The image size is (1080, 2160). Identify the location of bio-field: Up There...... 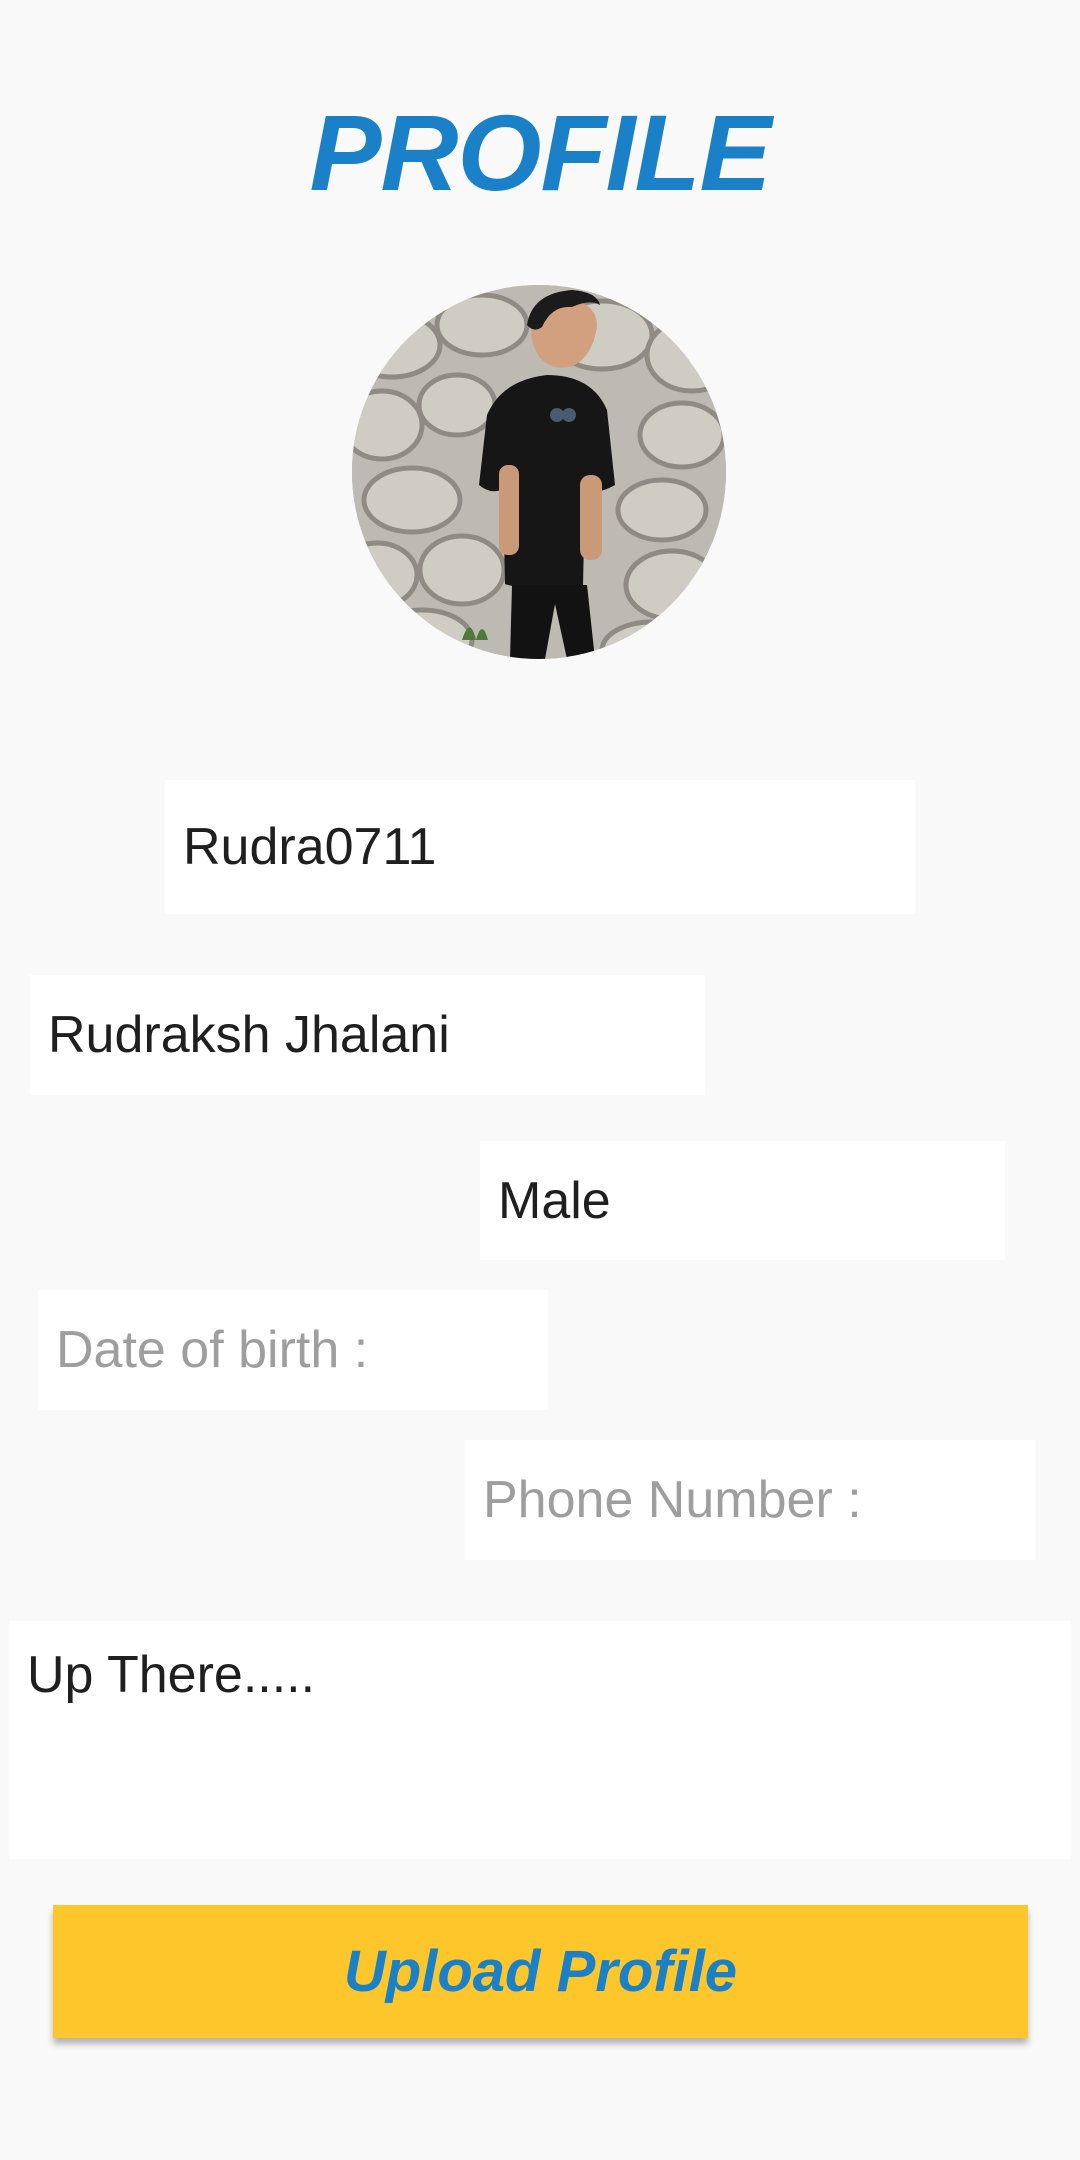
(540, 1740).